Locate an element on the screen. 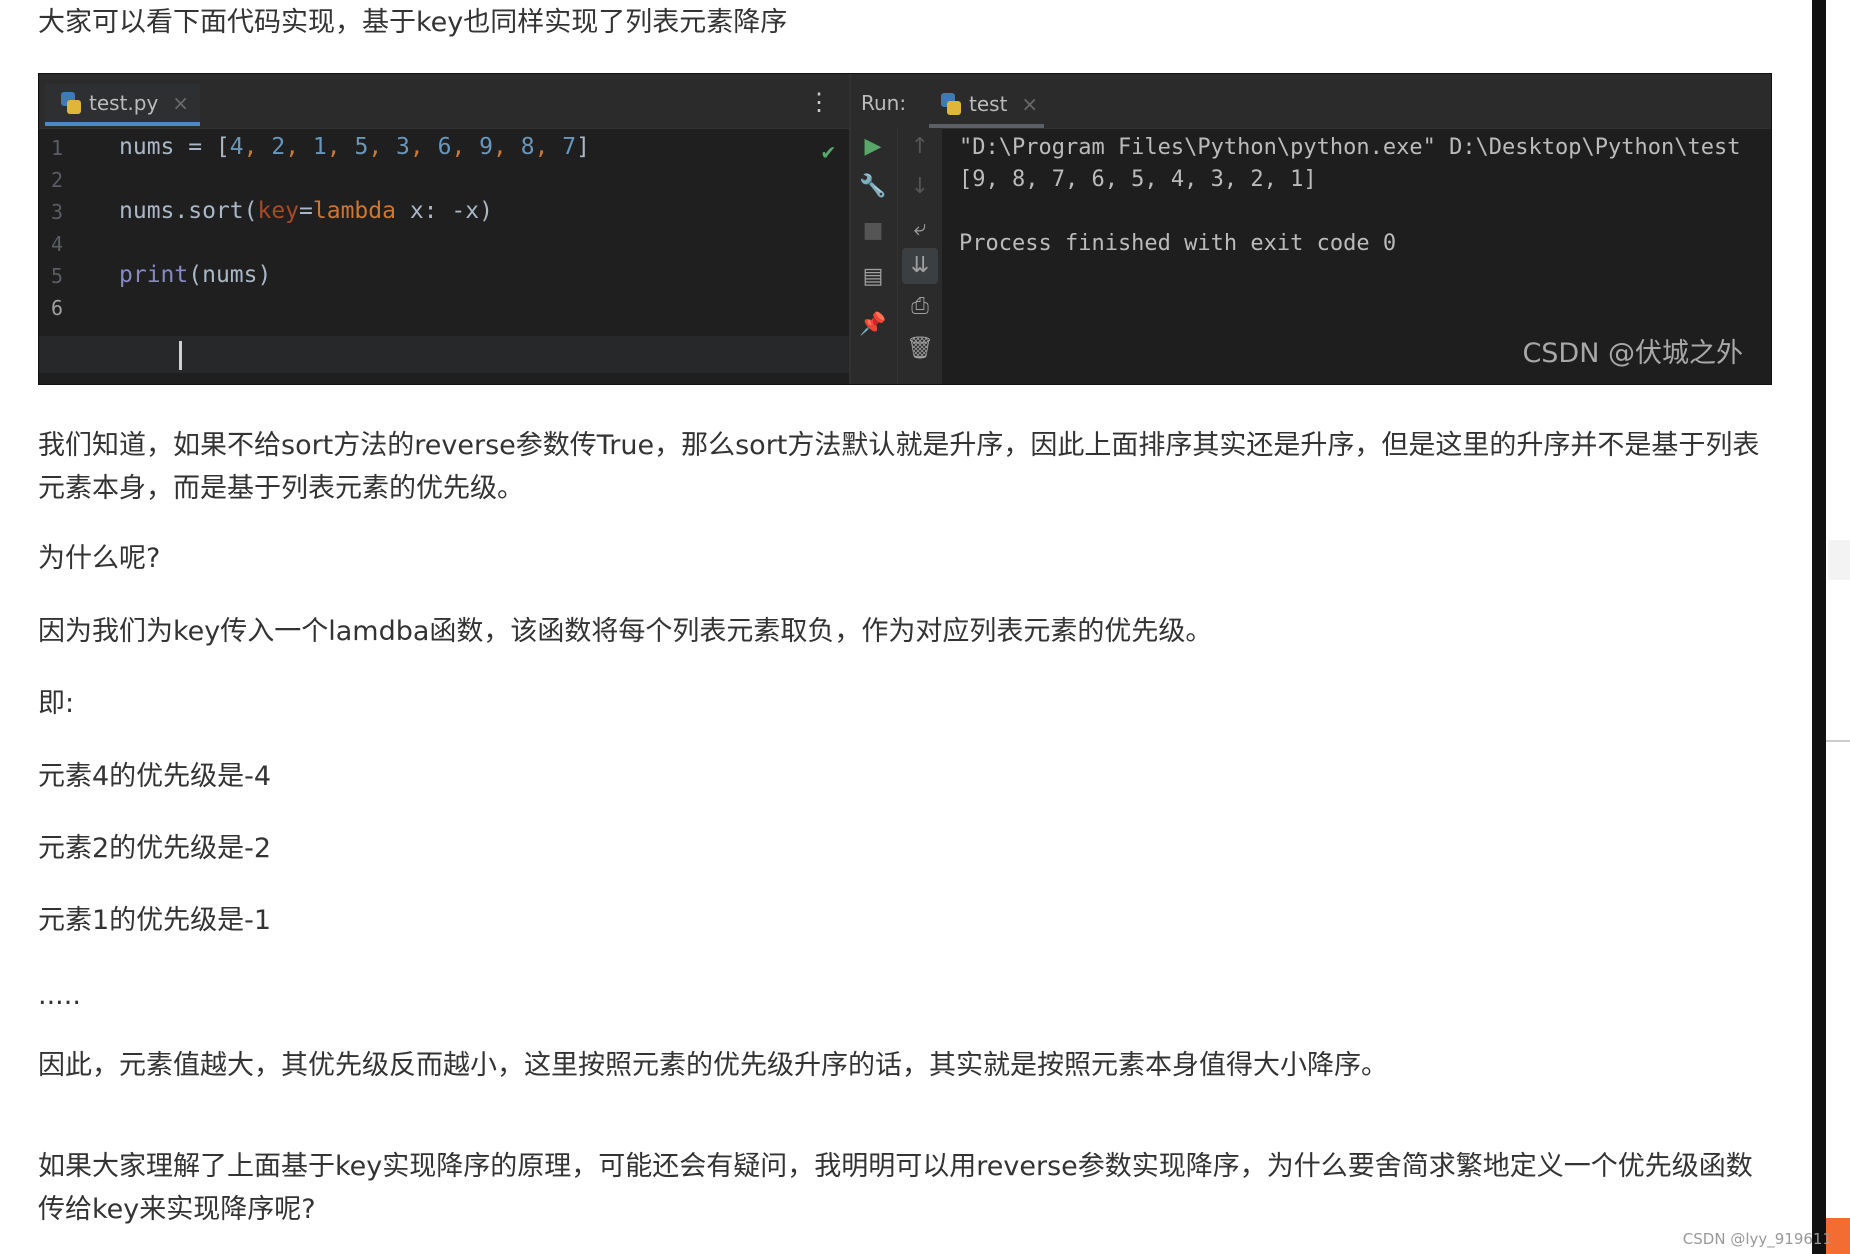  paragraph: 元素2的优先级是-2 is located at coordinates (155, 848).